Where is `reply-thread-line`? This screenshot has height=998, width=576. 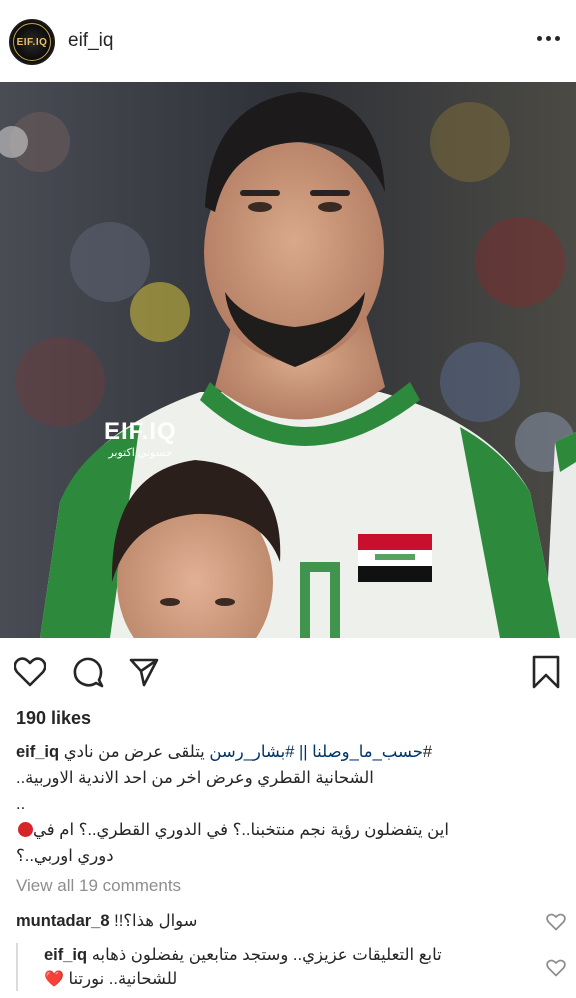 reply-thread-line is located at coordinates (17, 967).